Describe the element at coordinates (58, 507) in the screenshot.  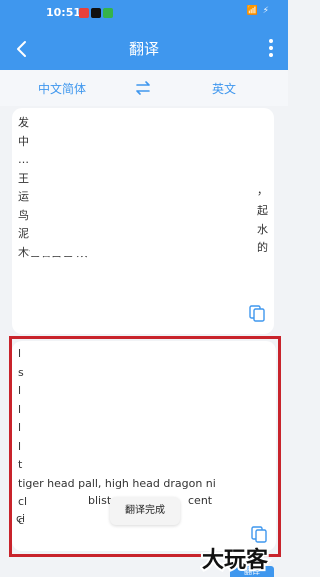
I see `redaction-mask` at that location.